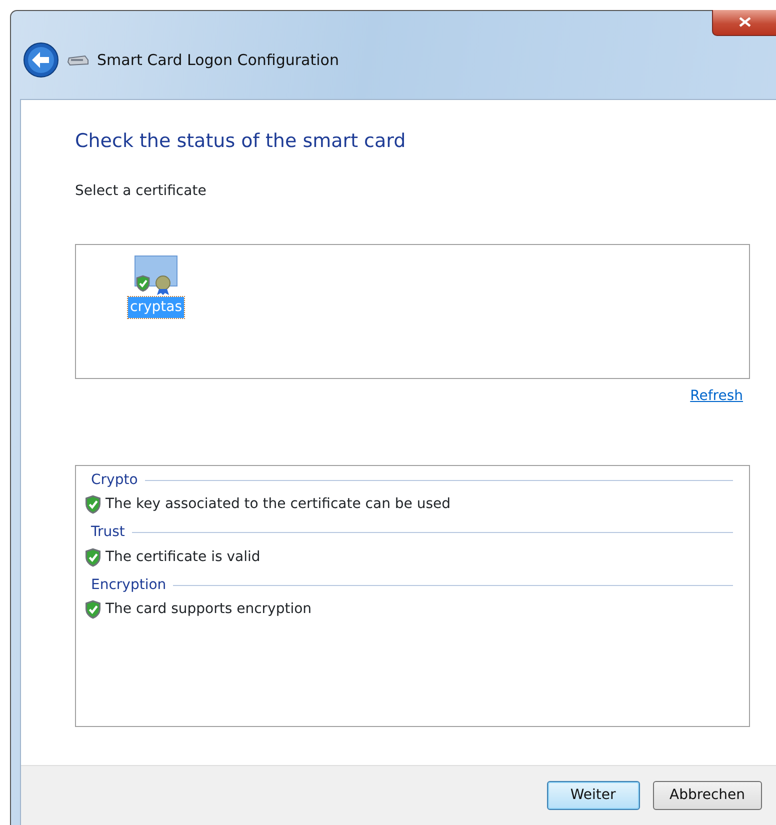 This screenshot has height=825, width=776. I want to click on status-text: The certificate is valid, so click(183, 557).